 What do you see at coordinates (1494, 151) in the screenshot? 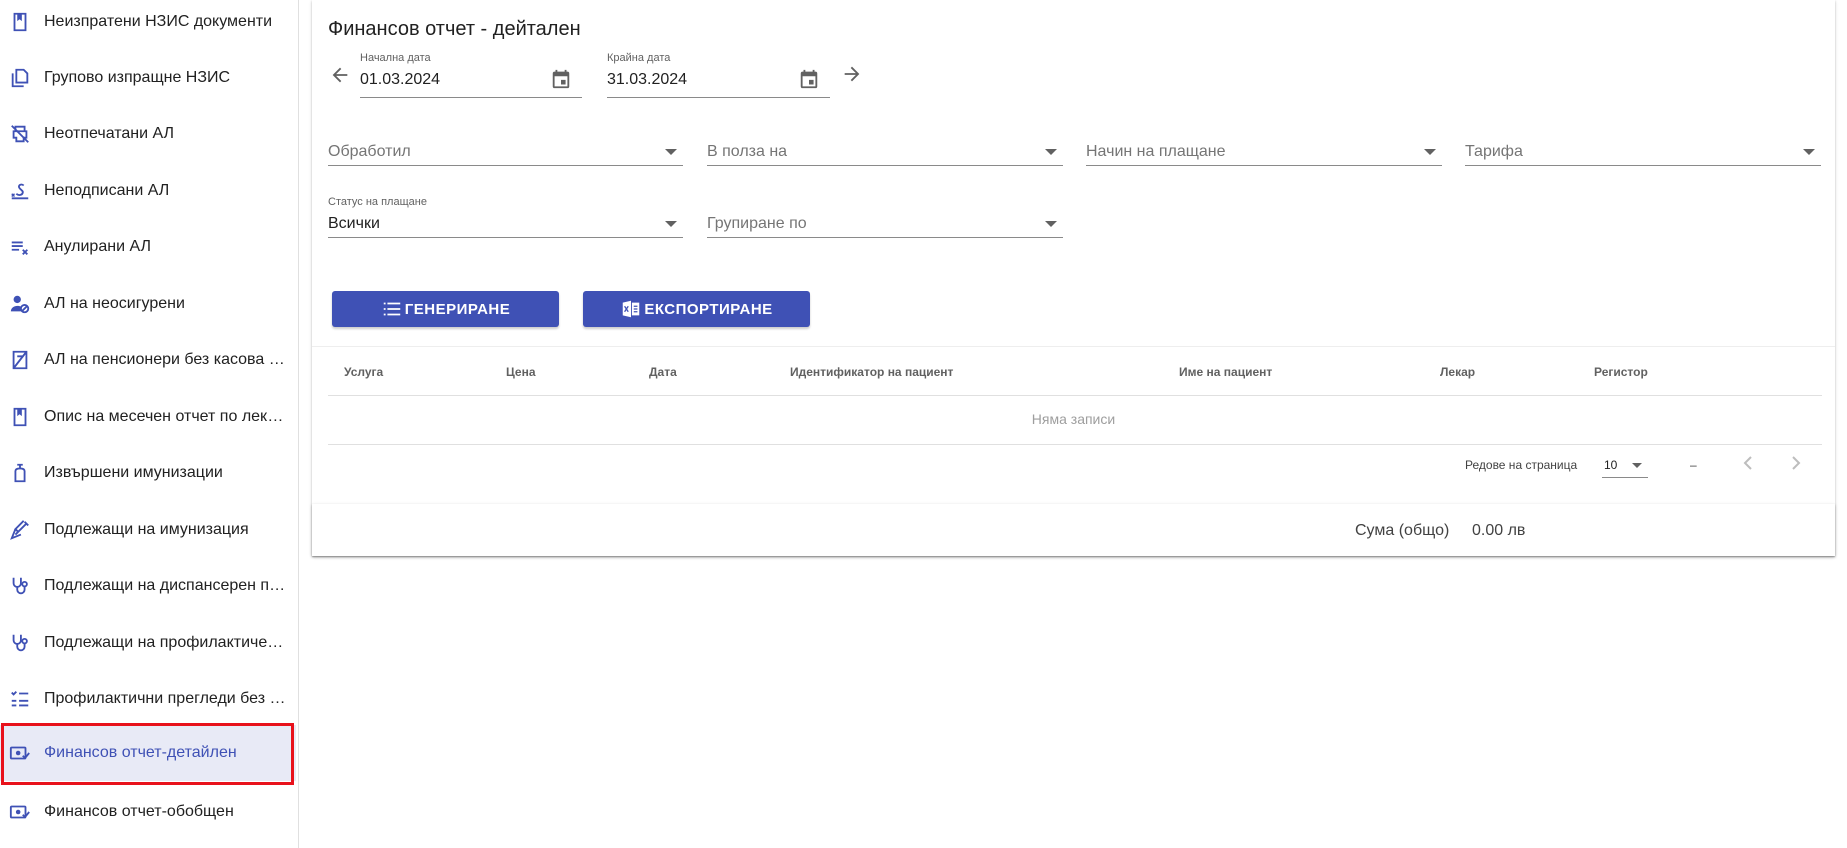
I see `tariff-placeholder: Тарифа` at bounding box center [1494, 151].